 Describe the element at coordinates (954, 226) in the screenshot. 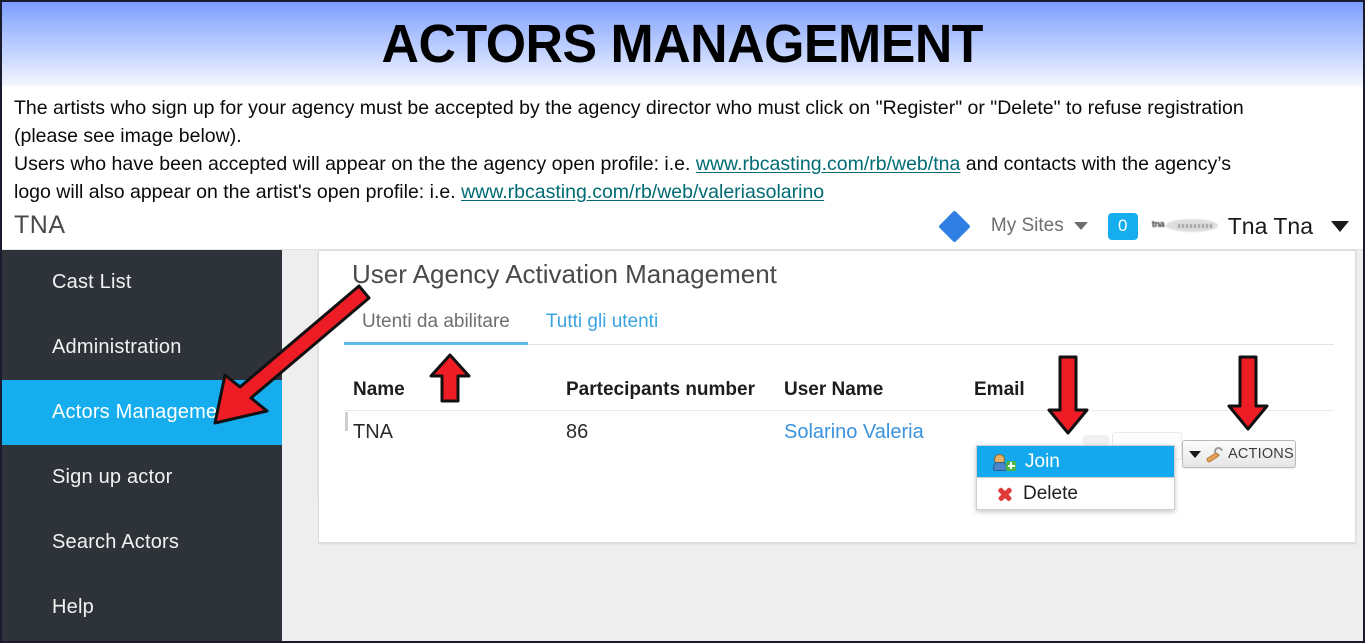

I see `diamond-icon` at that location.